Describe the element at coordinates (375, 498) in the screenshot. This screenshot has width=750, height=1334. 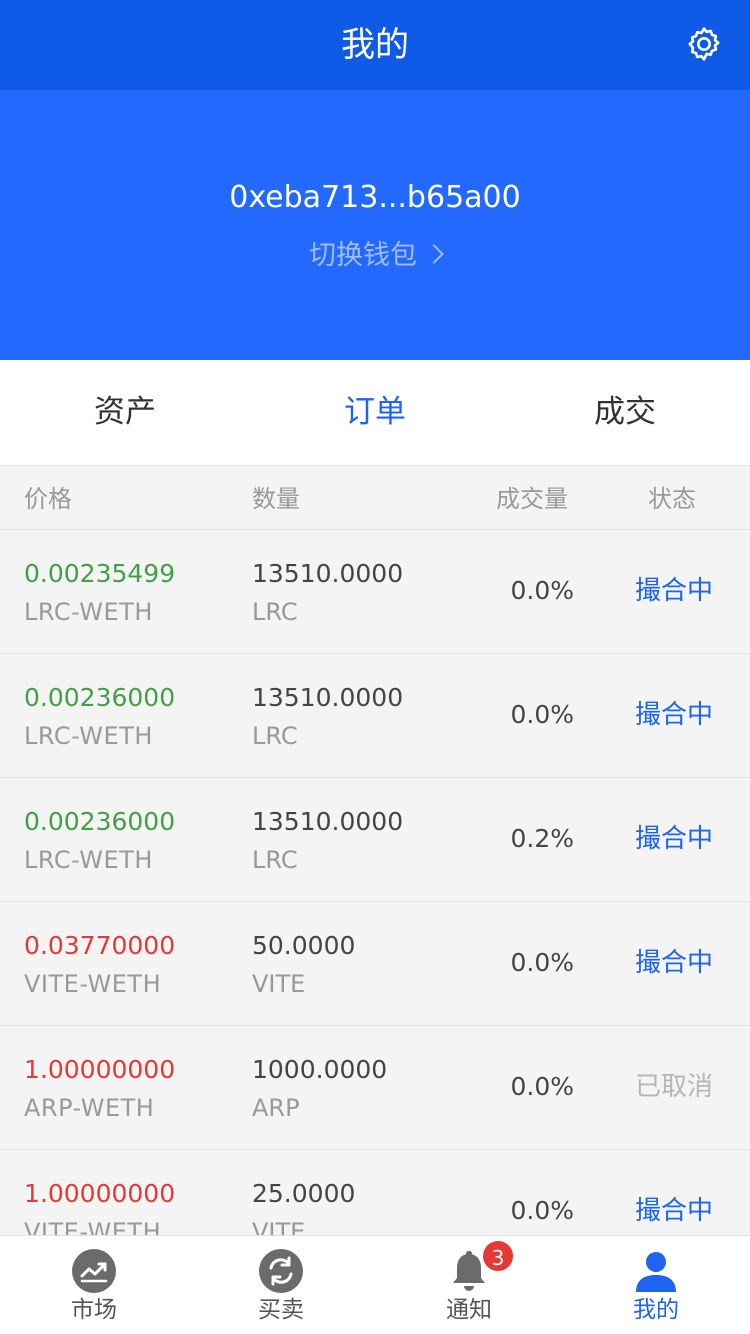
I see `table-header: 价格 数量 成交量 状态` at that location.